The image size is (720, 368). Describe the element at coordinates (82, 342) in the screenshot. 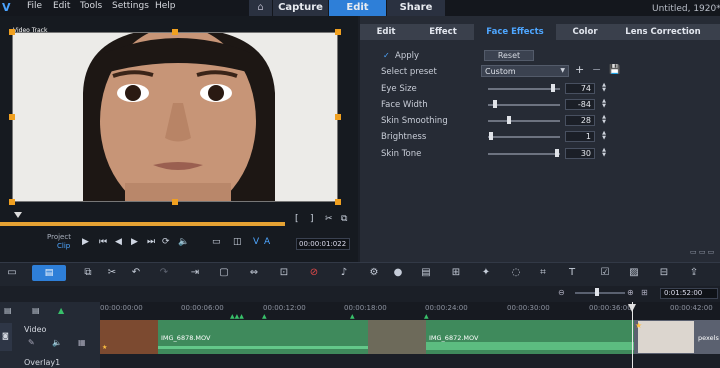

I see `ripple-icon: ▦` at that location.